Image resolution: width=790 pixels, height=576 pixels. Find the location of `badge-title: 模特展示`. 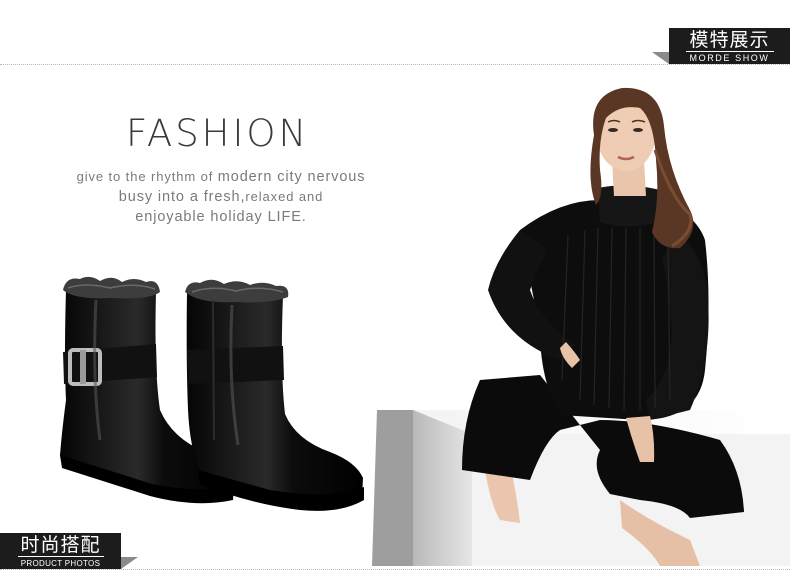

badge-title: 模特展示 is located at coordinates (729, 40).